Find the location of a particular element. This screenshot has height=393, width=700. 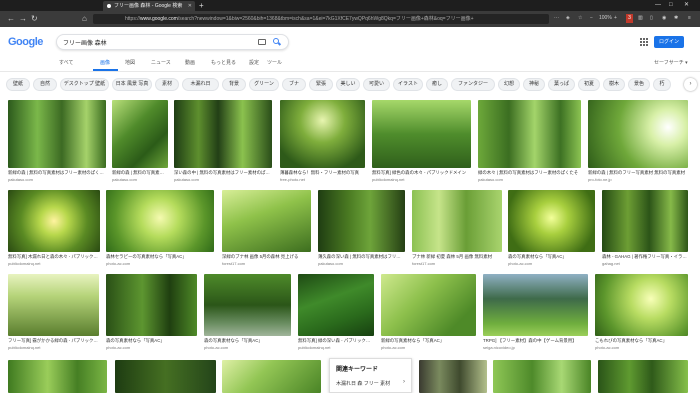

chip: 初夏 is located at coordinates (589, 84).